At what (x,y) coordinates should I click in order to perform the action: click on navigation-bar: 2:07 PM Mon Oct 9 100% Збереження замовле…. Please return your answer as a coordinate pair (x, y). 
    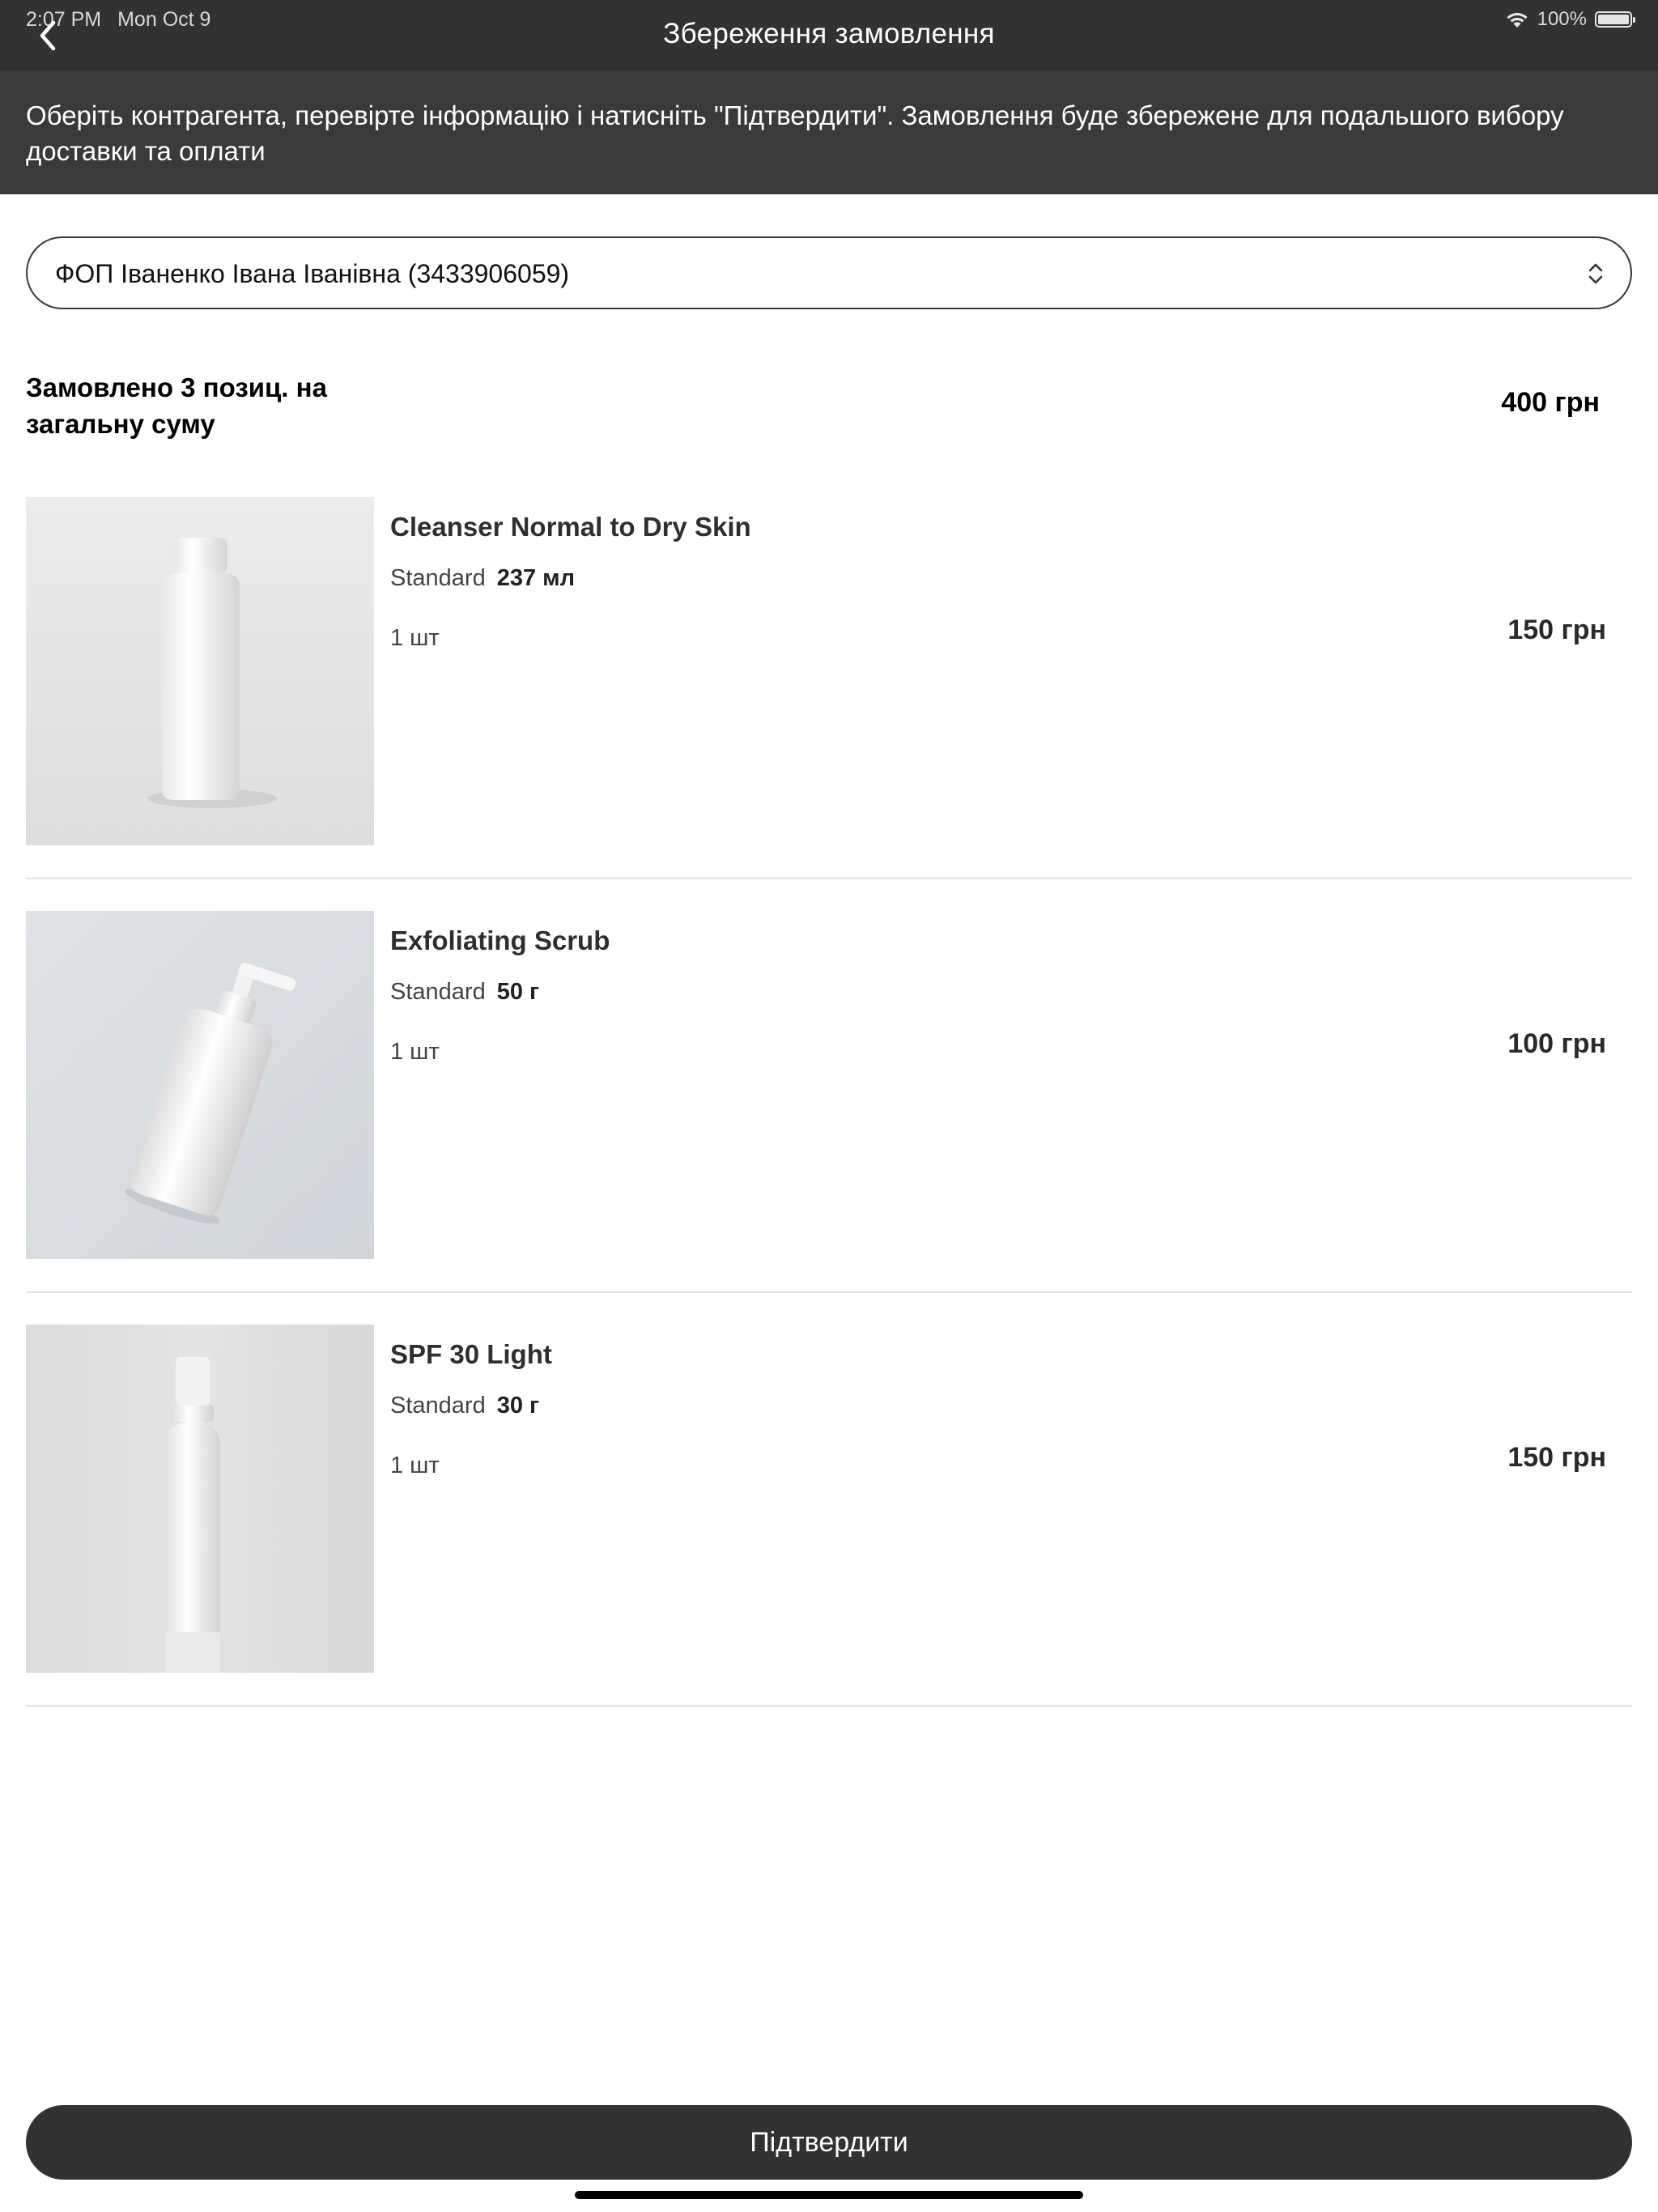
    Looking at the image, I should click on (829, 35).